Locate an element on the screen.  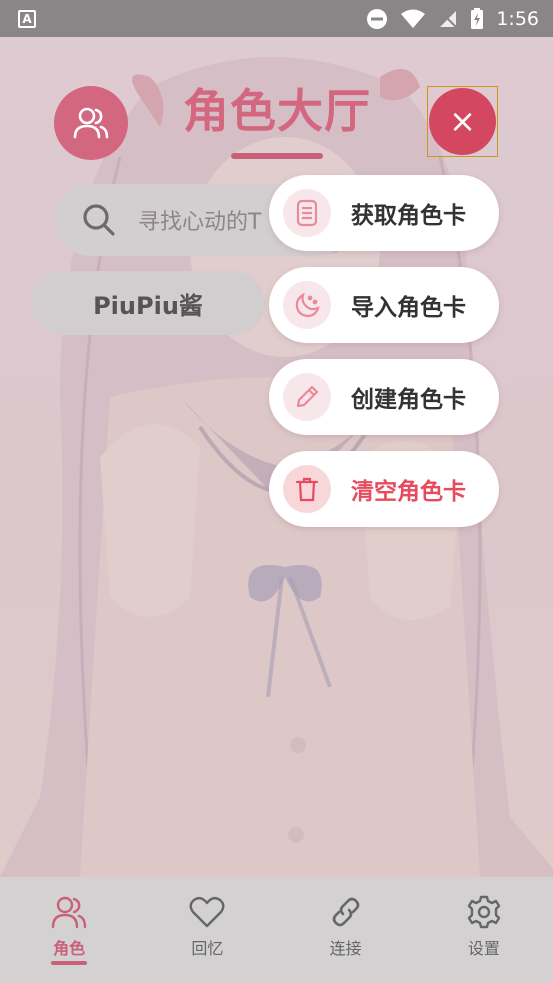
menu-item-clear-cards: 清空角色卡 is located at coordinates (384, 489).